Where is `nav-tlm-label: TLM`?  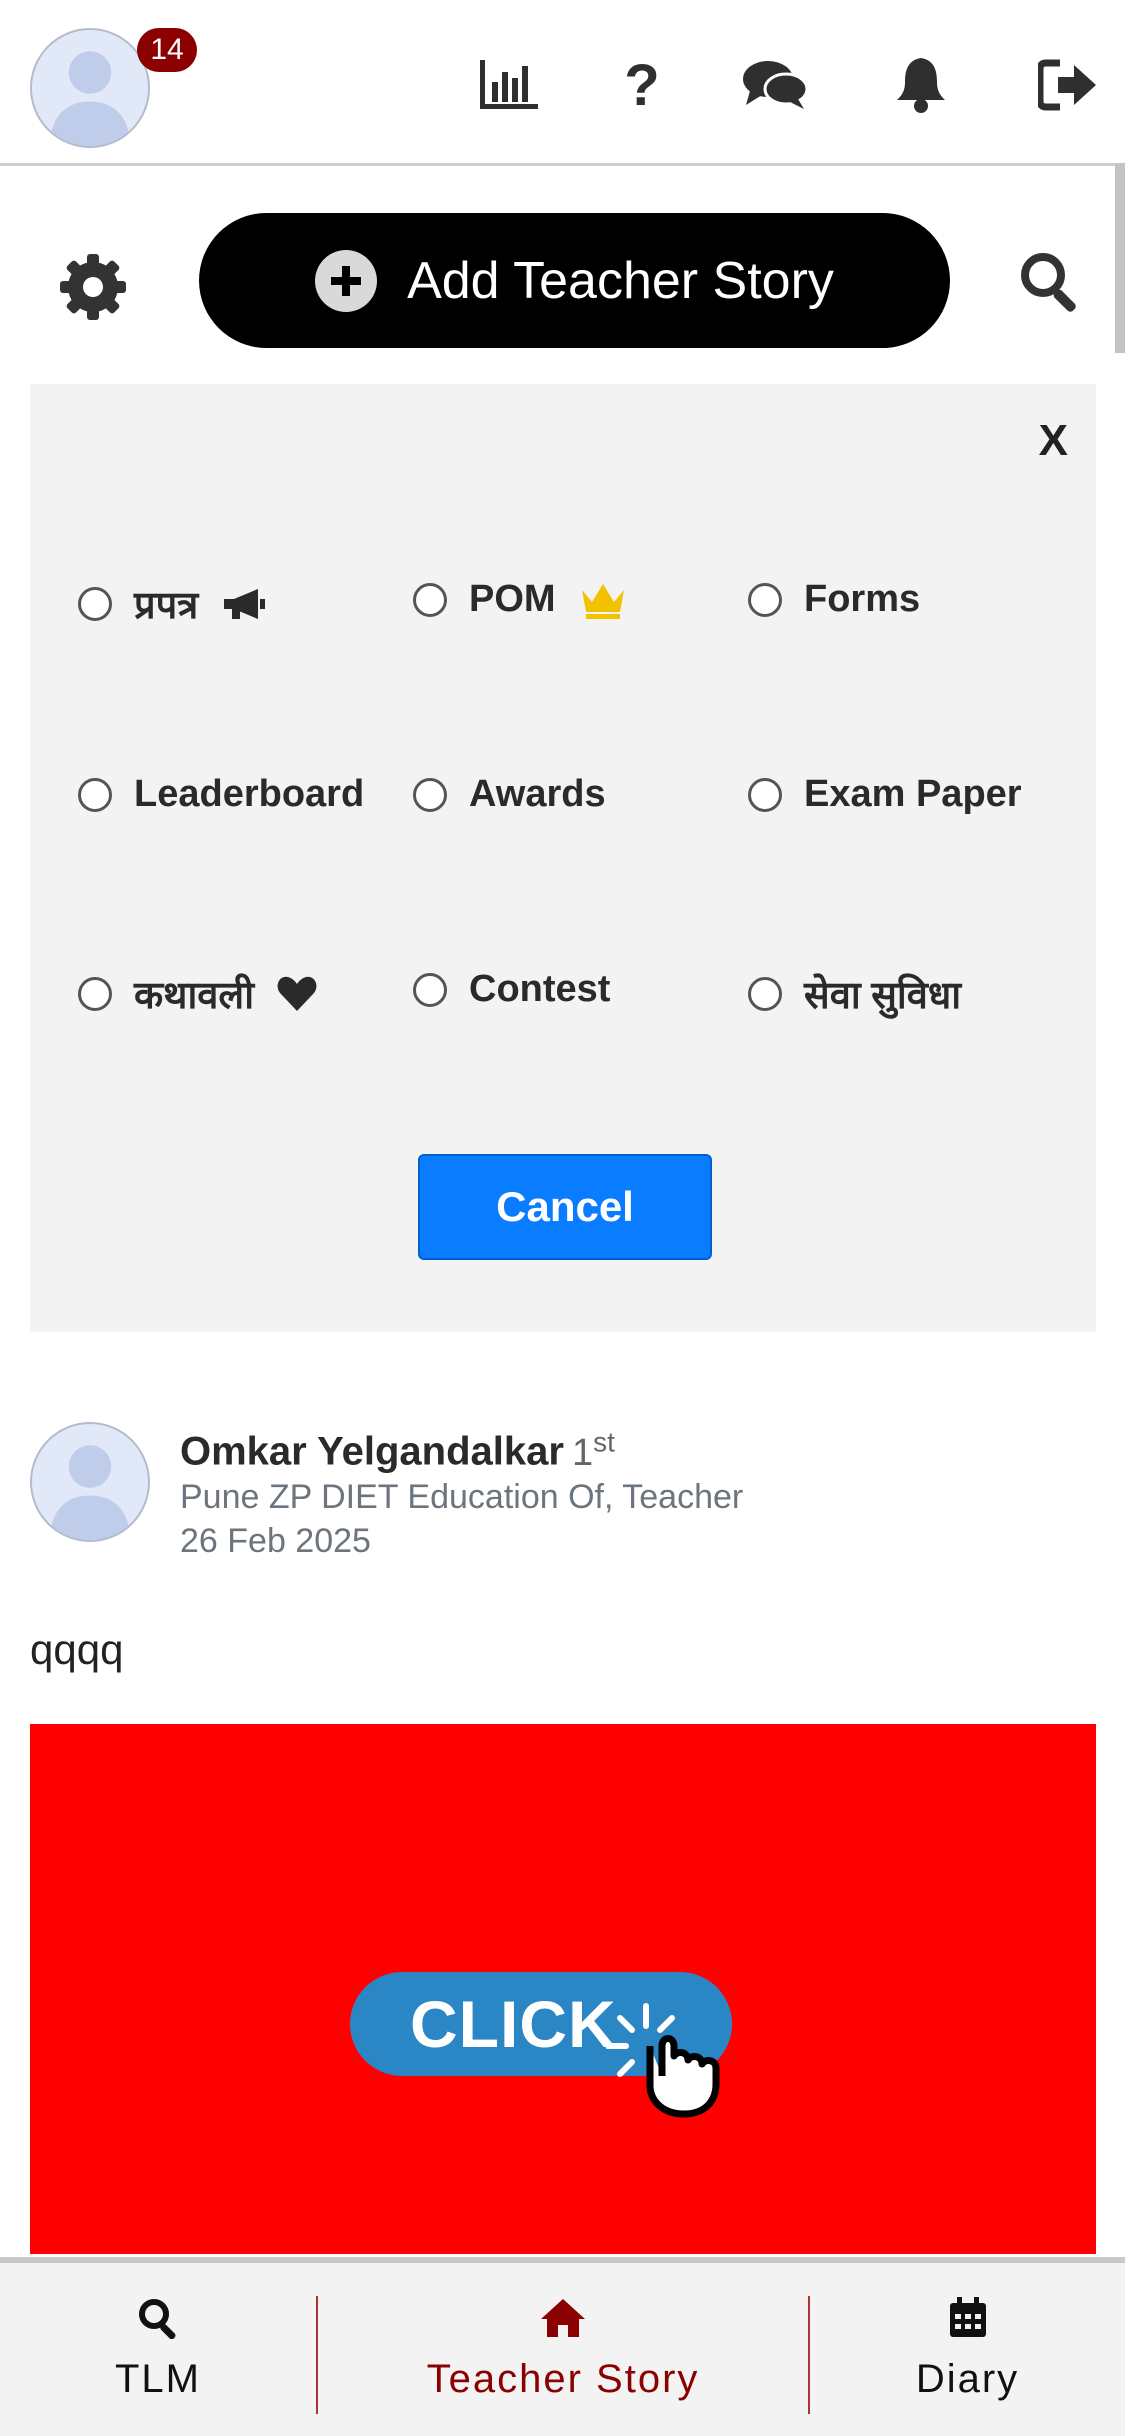
nav-tlm-label: TLM is located at coordinates (158, 2379).